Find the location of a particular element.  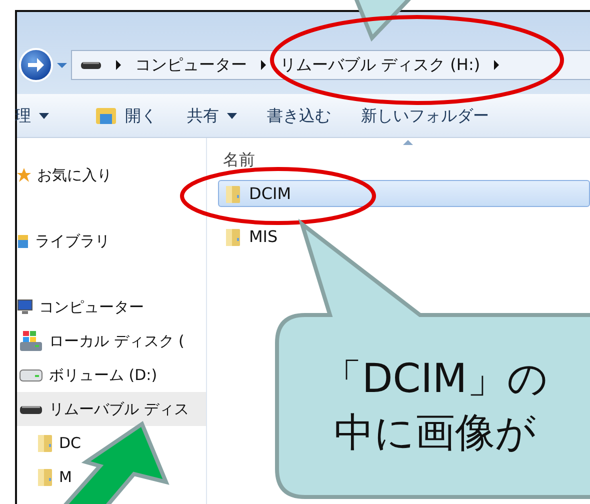

nav-item: お気に入り is located at coordinates (111, 175).